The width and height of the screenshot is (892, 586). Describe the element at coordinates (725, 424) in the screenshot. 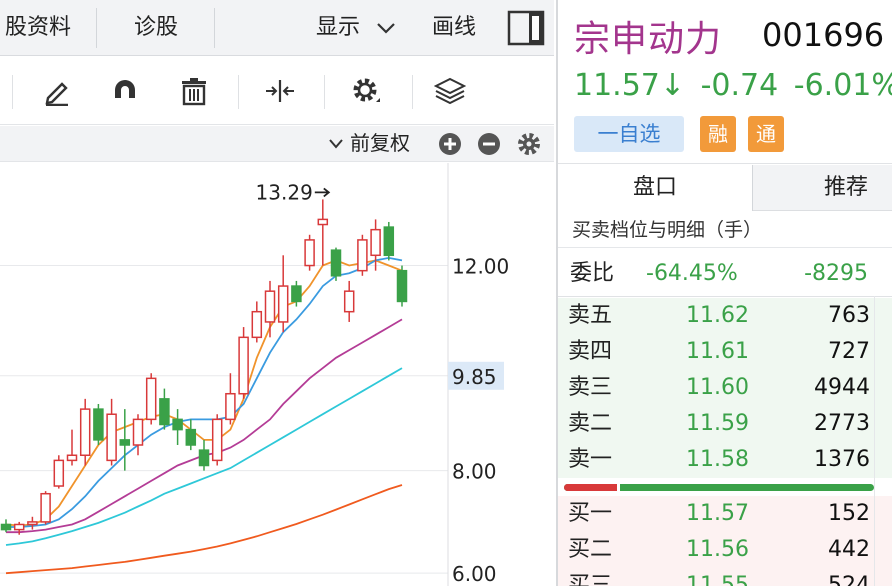

I see `ask-row: 卖二 11.59 2773` at that location.